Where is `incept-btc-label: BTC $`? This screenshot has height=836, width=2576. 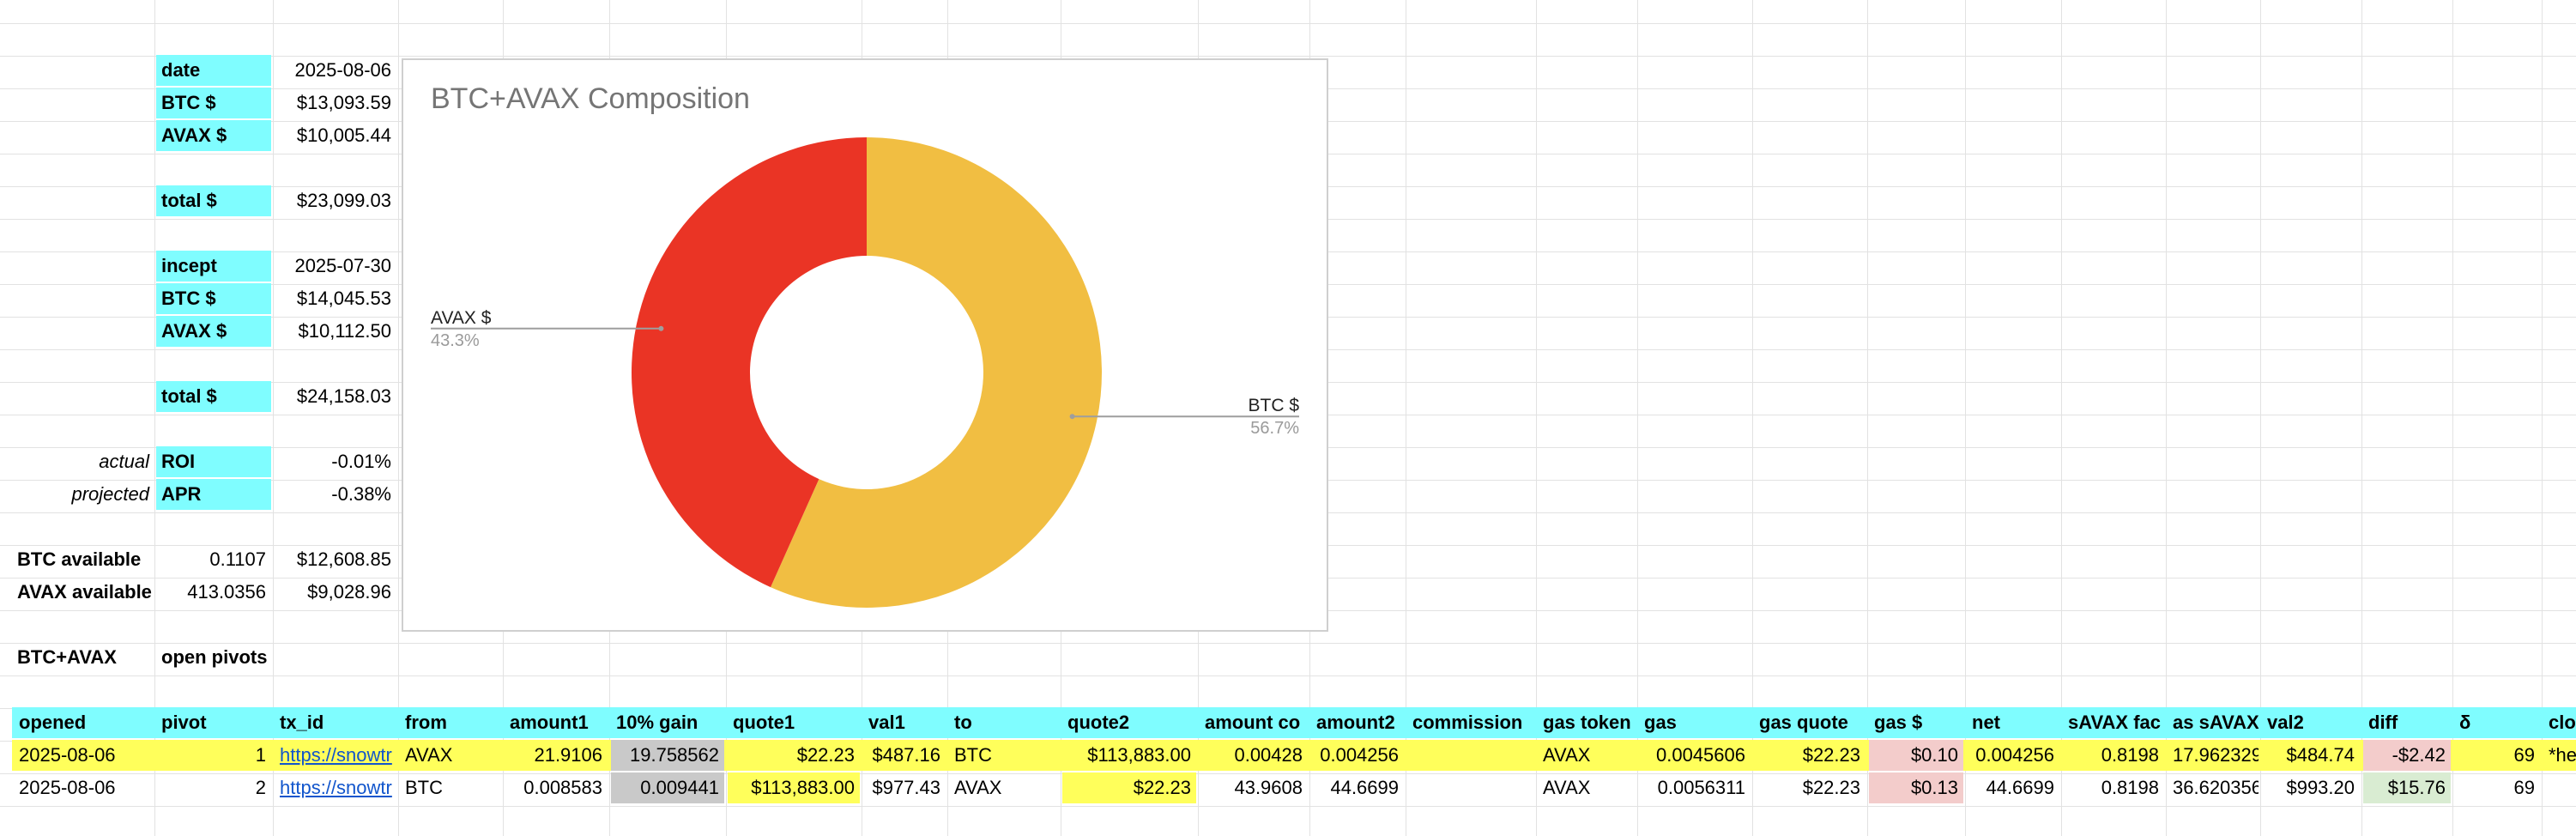 incept-btc-label: BTC $ is located at coordinates (213, 298).